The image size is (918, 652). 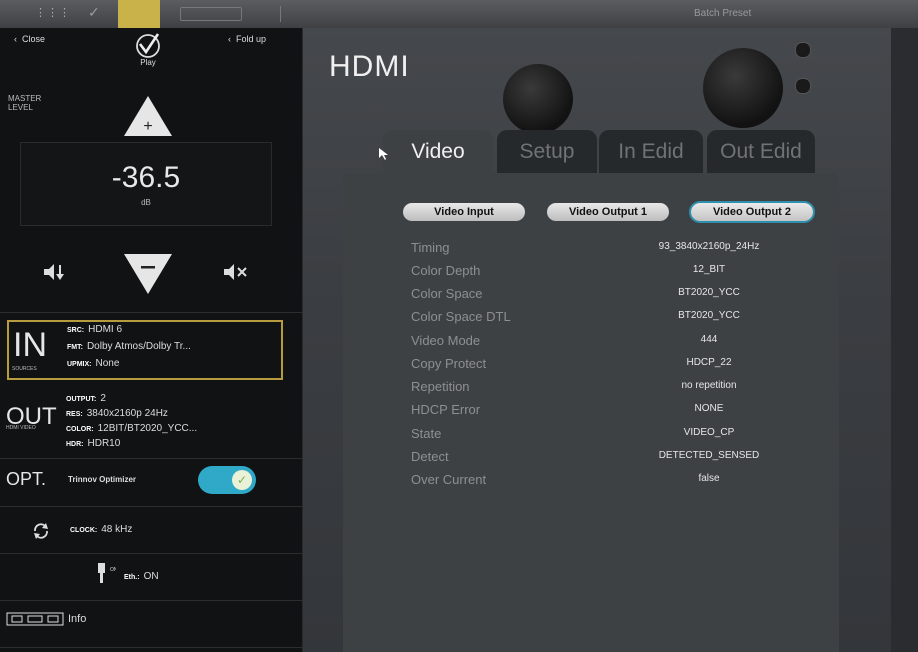 I want to click on ethernet-icon: ON, so click(x=107, y=573).